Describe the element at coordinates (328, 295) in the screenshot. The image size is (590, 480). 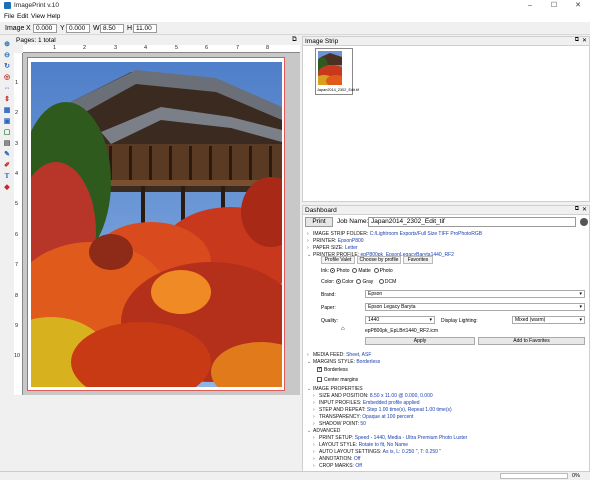
I see `brand-label: Brand:` at that location.